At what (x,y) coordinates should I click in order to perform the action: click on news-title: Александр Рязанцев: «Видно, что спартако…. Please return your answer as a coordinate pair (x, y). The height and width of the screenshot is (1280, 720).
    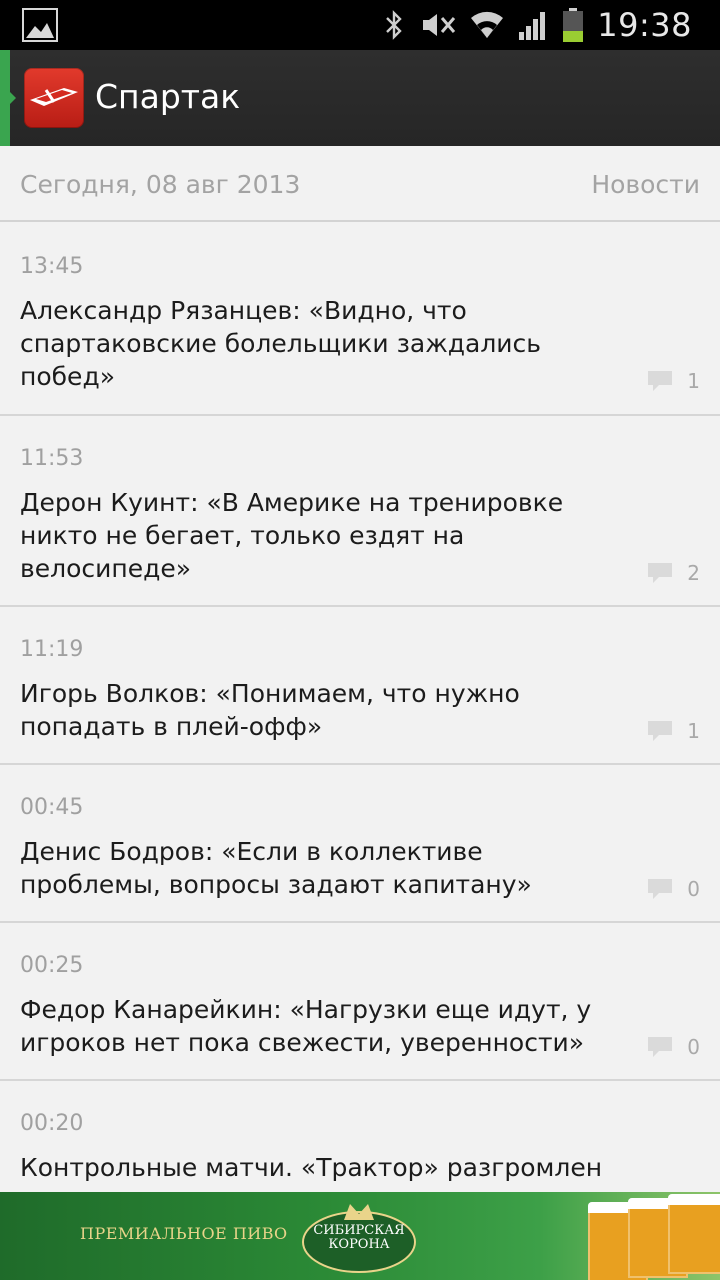
    Looking at the image, I should click on (281, 343).